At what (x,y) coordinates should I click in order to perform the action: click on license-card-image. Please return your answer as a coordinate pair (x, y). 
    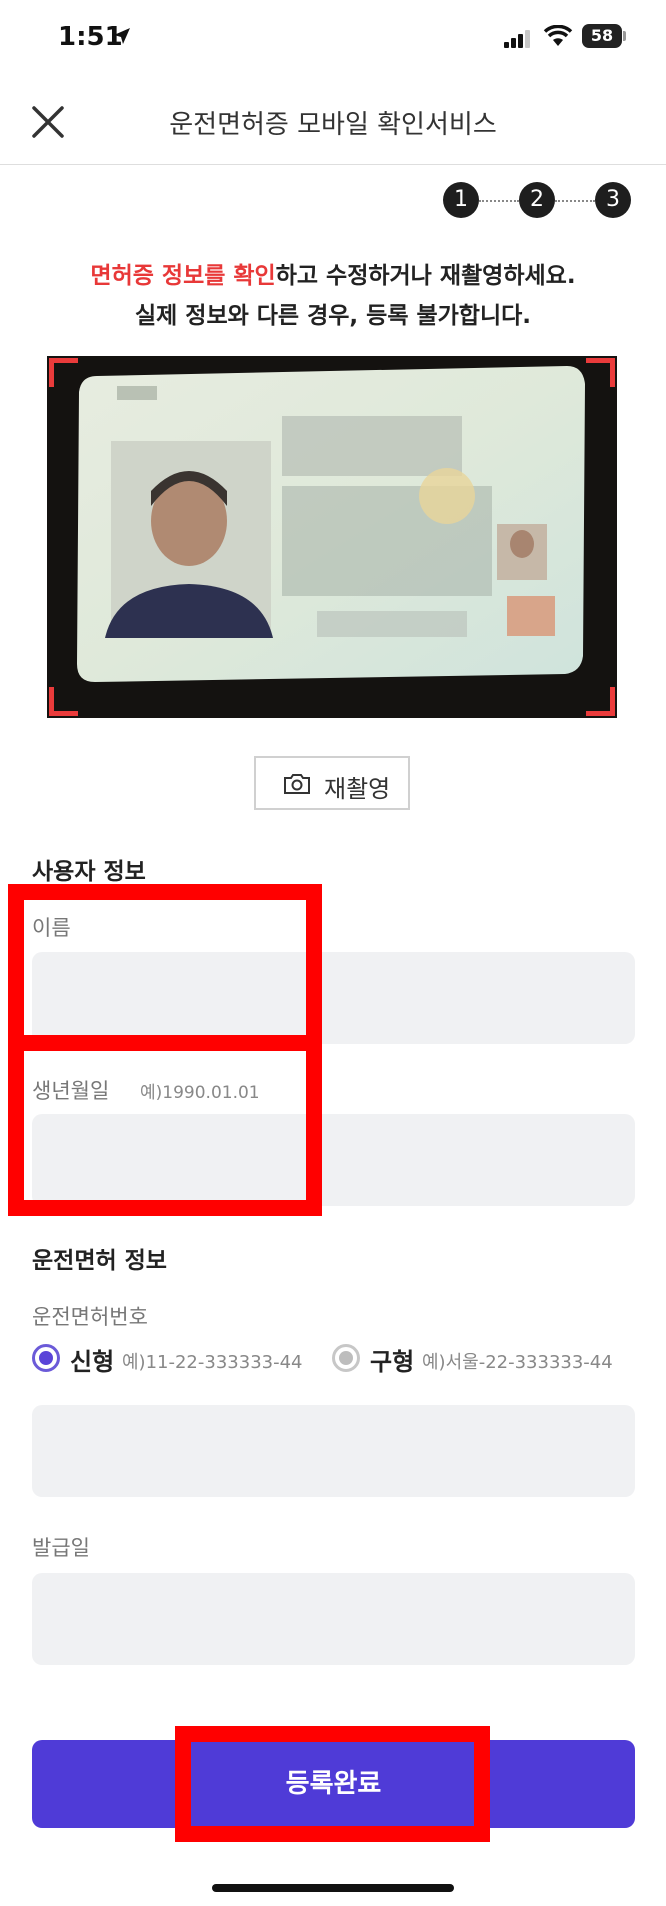
    Looking at the image, I should click on (331, 524).